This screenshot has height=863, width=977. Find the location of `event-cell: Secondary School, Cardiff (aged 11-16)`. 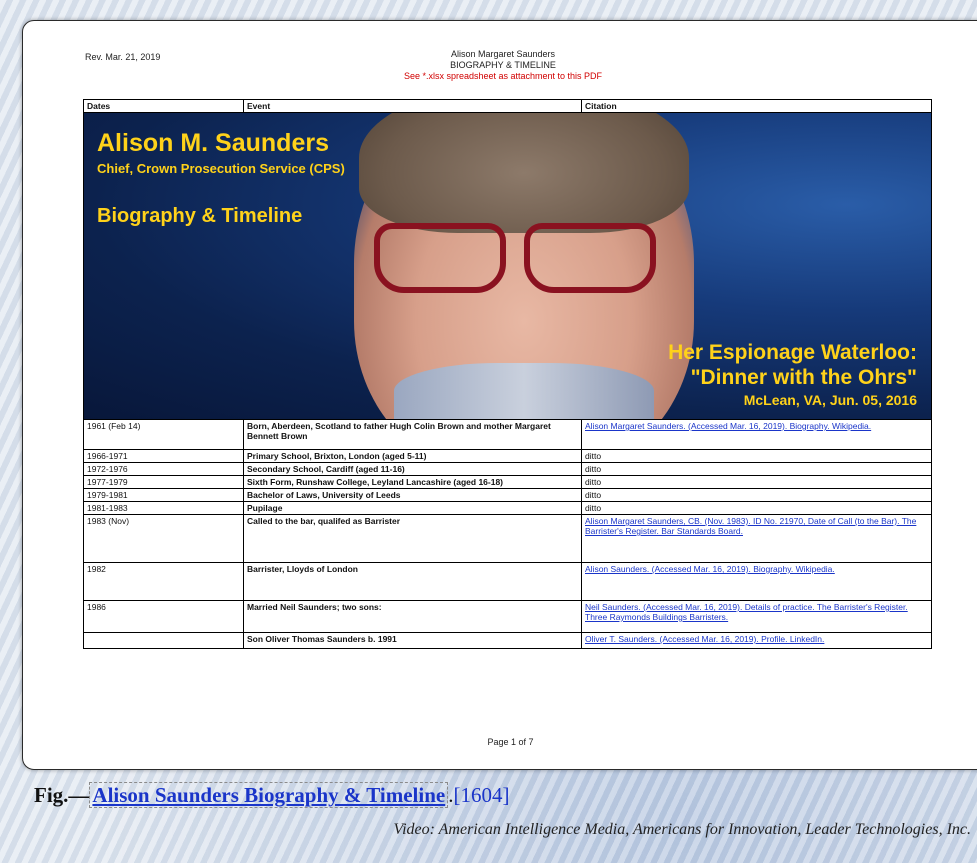

event-cell: Secondary School, Cardiff (aged 11-16) is located at coordinates (412, 469).